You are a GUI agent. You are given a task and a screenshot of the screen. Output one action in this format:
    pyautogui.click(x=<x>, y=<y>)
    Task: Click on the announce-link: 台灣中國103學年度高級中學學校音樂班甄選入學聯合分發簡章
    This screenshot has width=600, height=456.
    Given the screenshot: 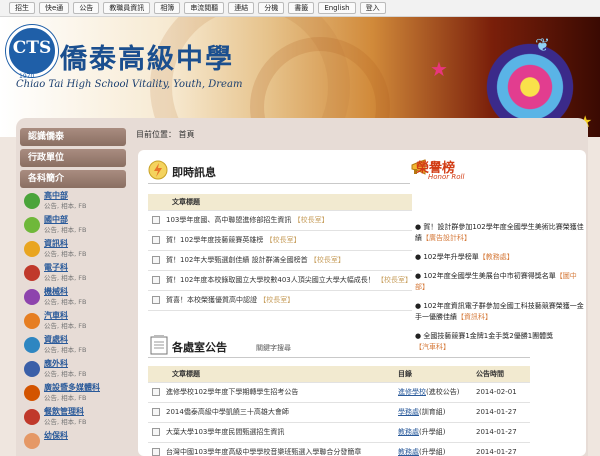 What is the action you would take?
    pyautogui.click(x=263, y=452)
    